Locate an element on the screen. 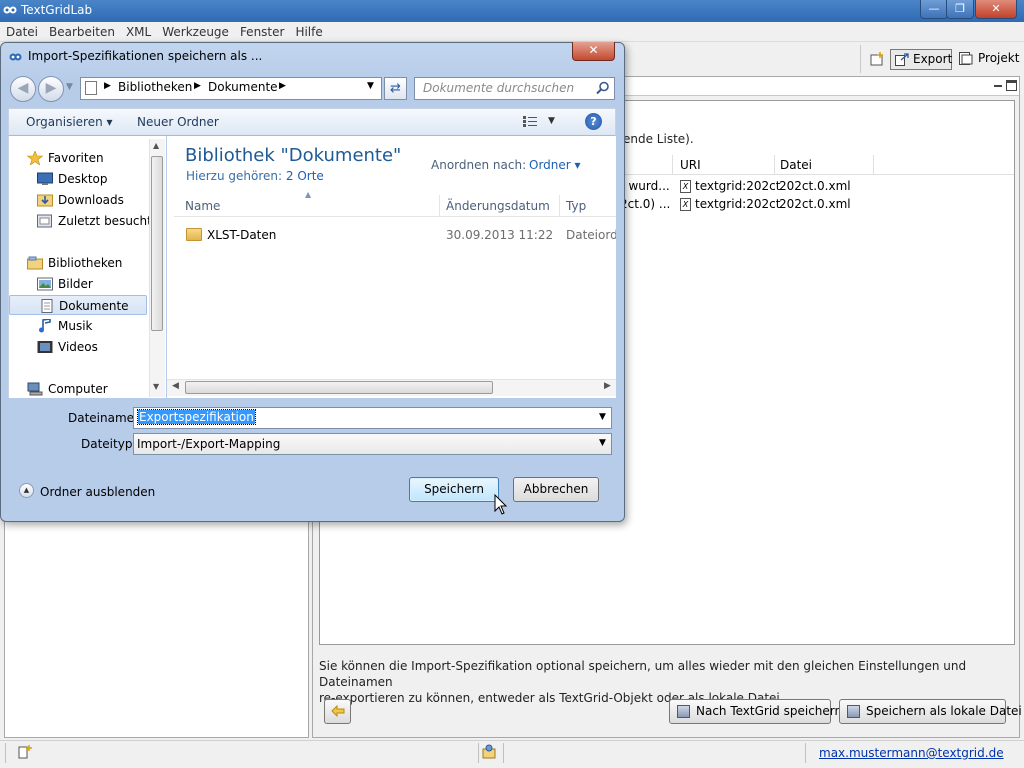  perspective-export-button: Export is located at coordinates (921, 59).